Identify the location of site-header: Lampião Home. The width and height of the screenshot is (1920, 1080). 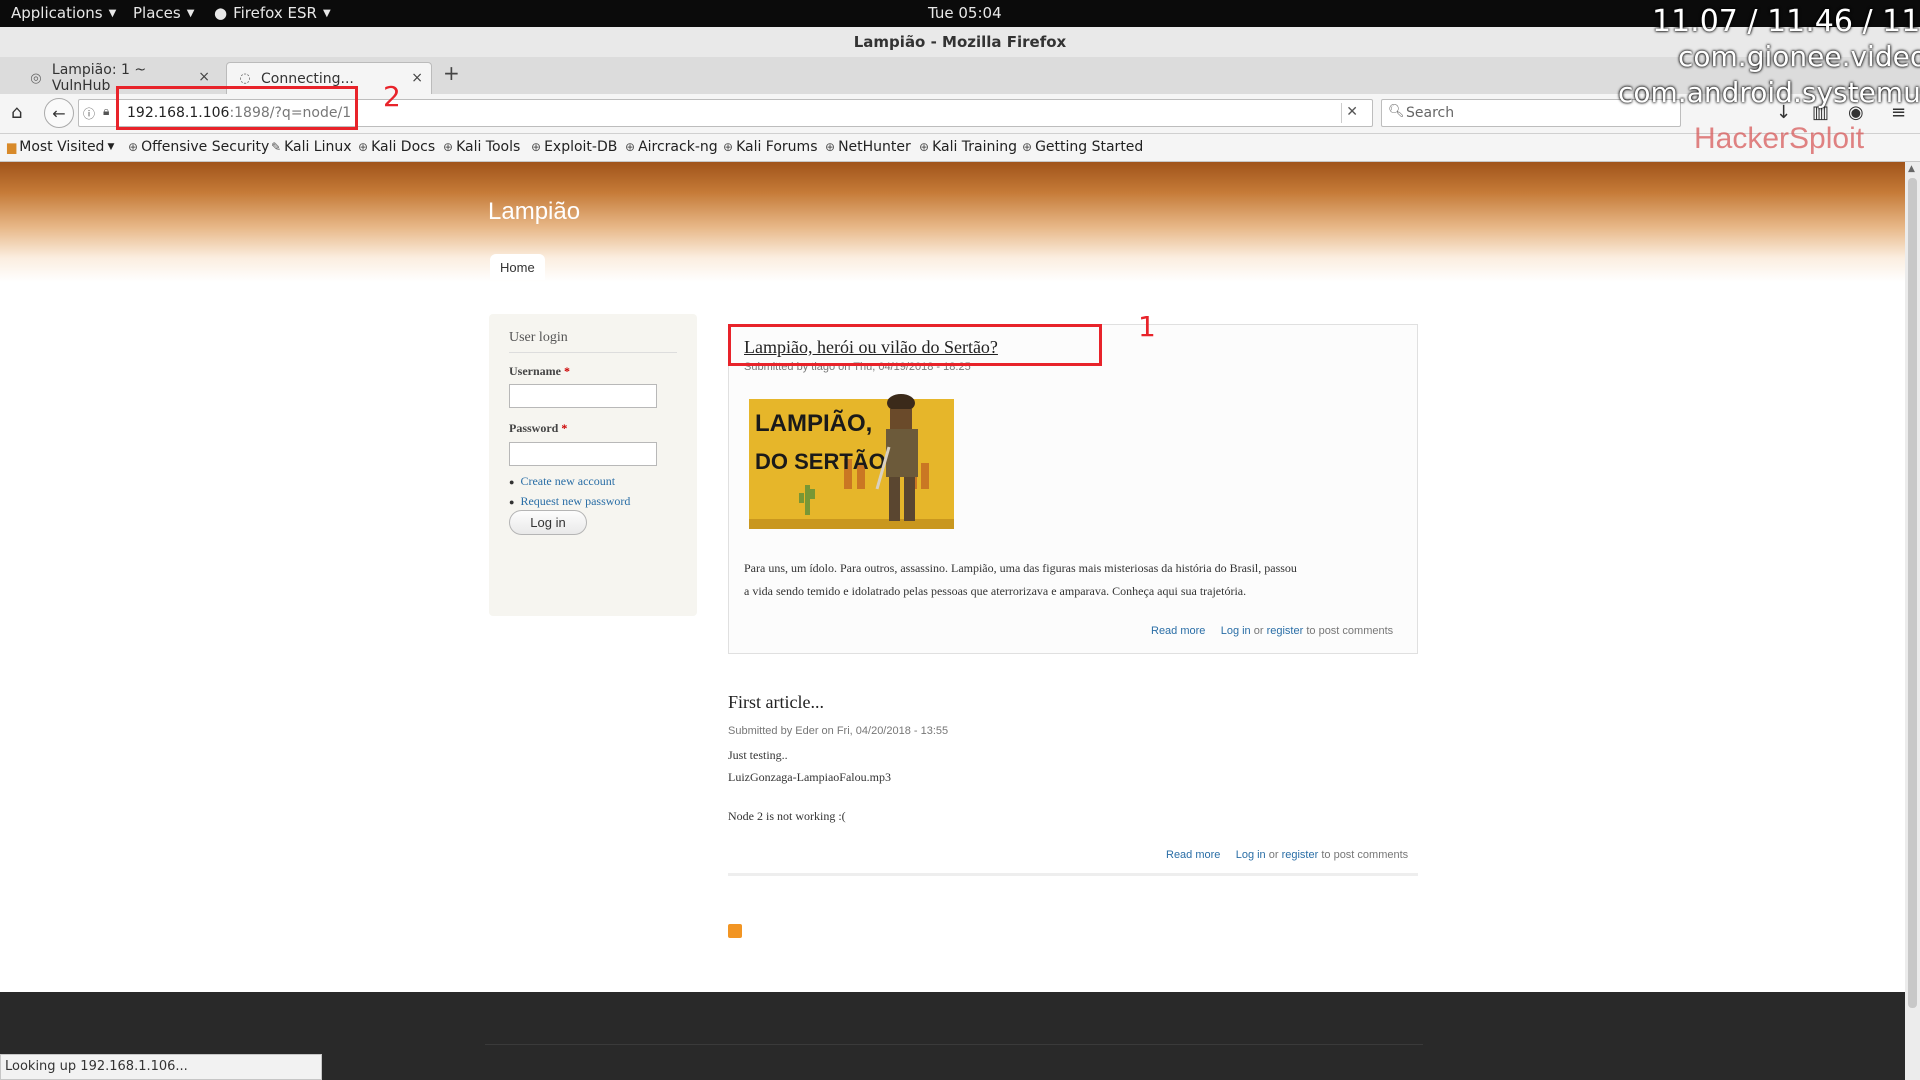
(952, 222).